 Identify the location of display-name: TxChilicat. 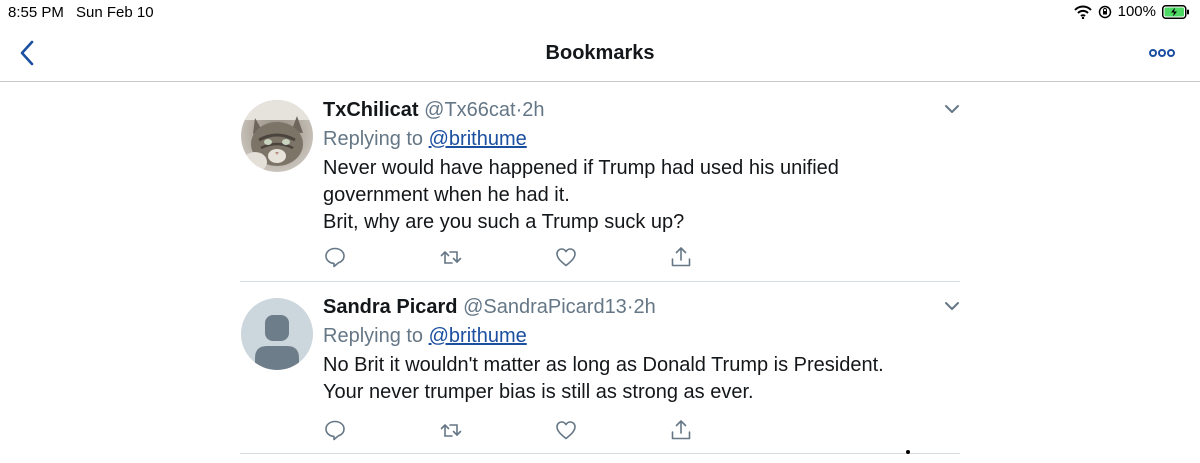
(371, 110).